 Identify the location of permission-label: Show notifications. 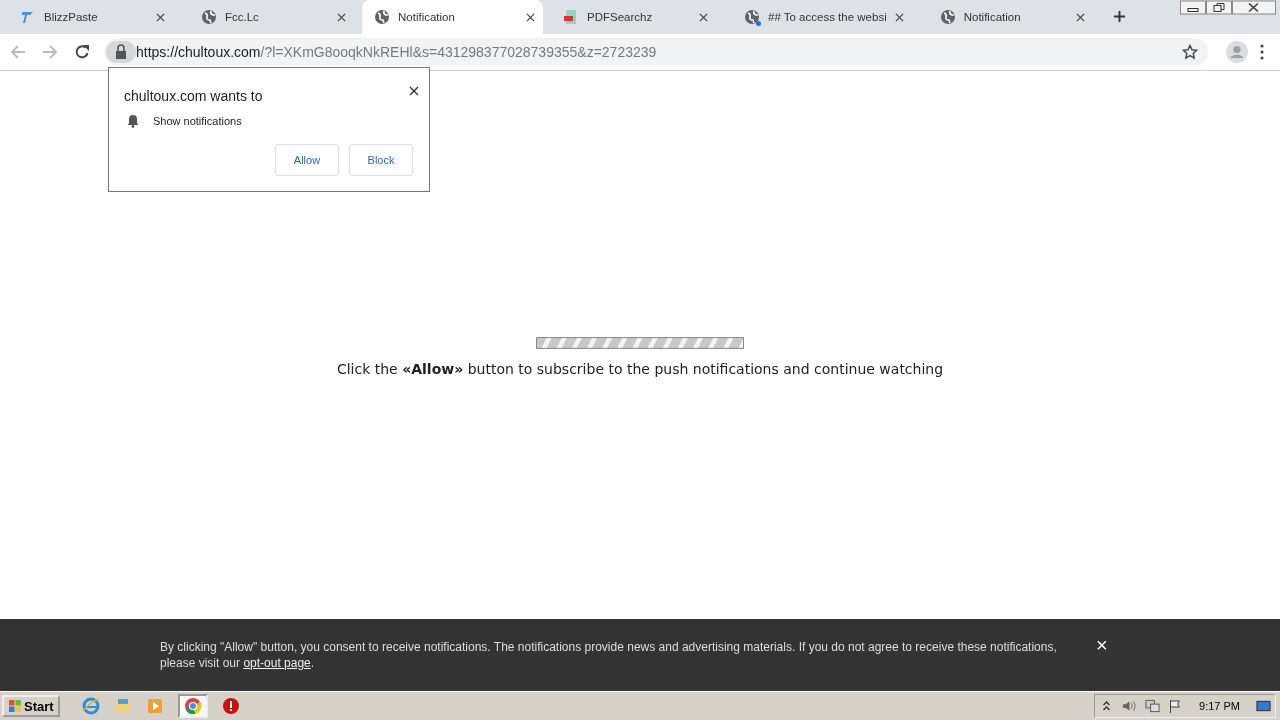
(197, 121).